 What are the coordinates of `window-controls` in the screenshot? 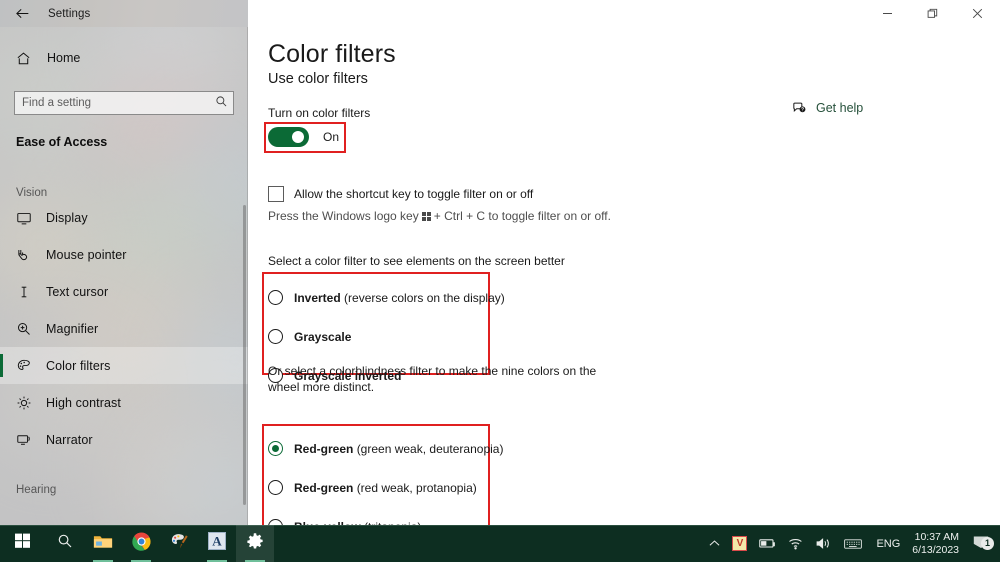 It's located at (624, 13).